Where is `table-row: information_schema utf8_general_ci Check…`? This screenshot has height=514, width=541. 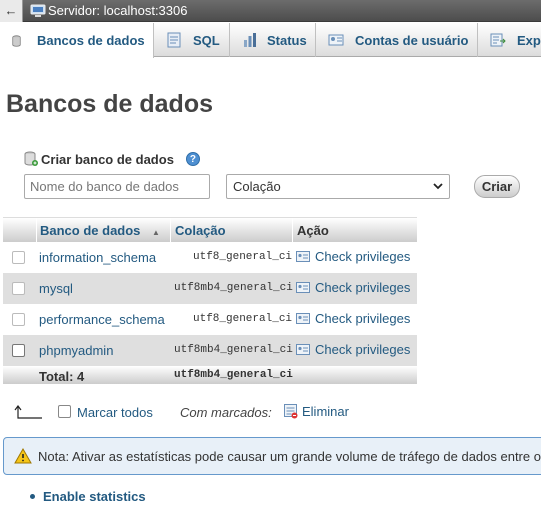
table-row: information_schema utf8_general_ci Check… is located at coordinates (210, 257).